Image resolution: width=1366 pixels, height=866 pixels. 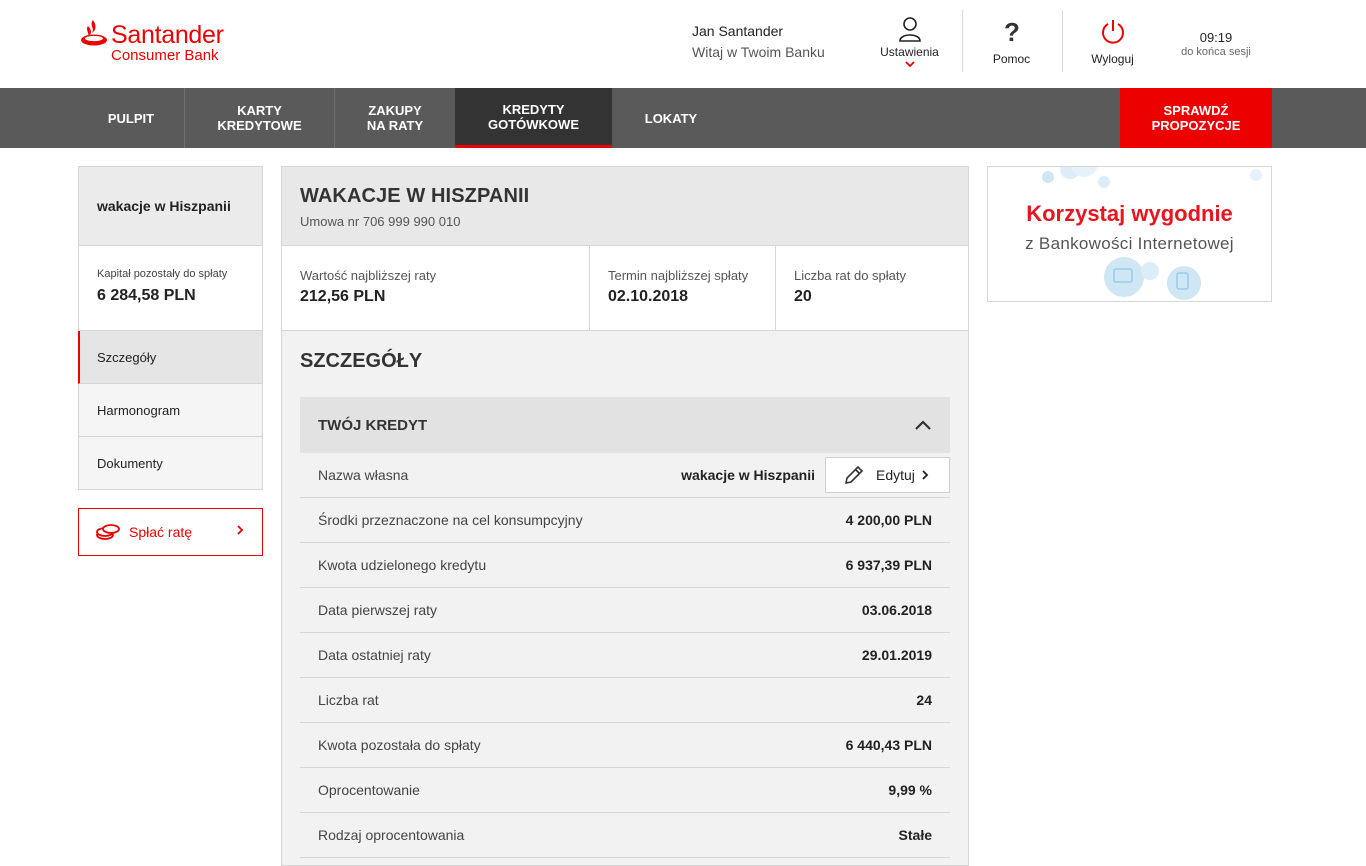 I want to click on session-timer: 09:19 do końca sesji, so click(x=1216, y=45).